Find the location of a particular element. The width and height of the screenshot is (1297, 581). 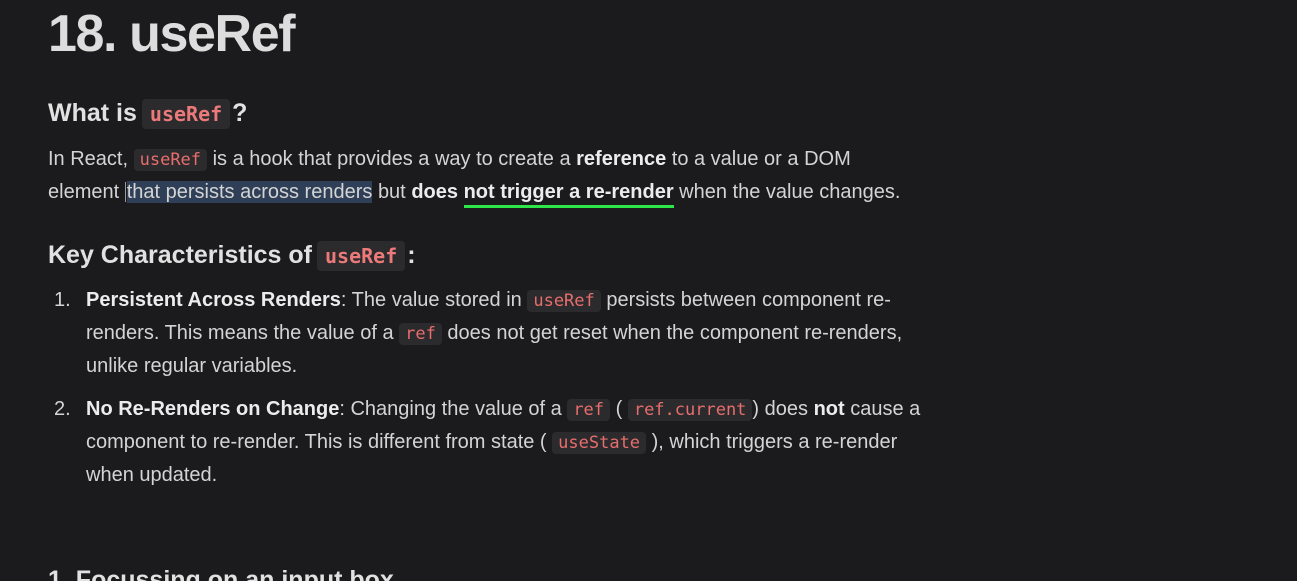

list-line: when updated. is located at coordinates (152, 475).